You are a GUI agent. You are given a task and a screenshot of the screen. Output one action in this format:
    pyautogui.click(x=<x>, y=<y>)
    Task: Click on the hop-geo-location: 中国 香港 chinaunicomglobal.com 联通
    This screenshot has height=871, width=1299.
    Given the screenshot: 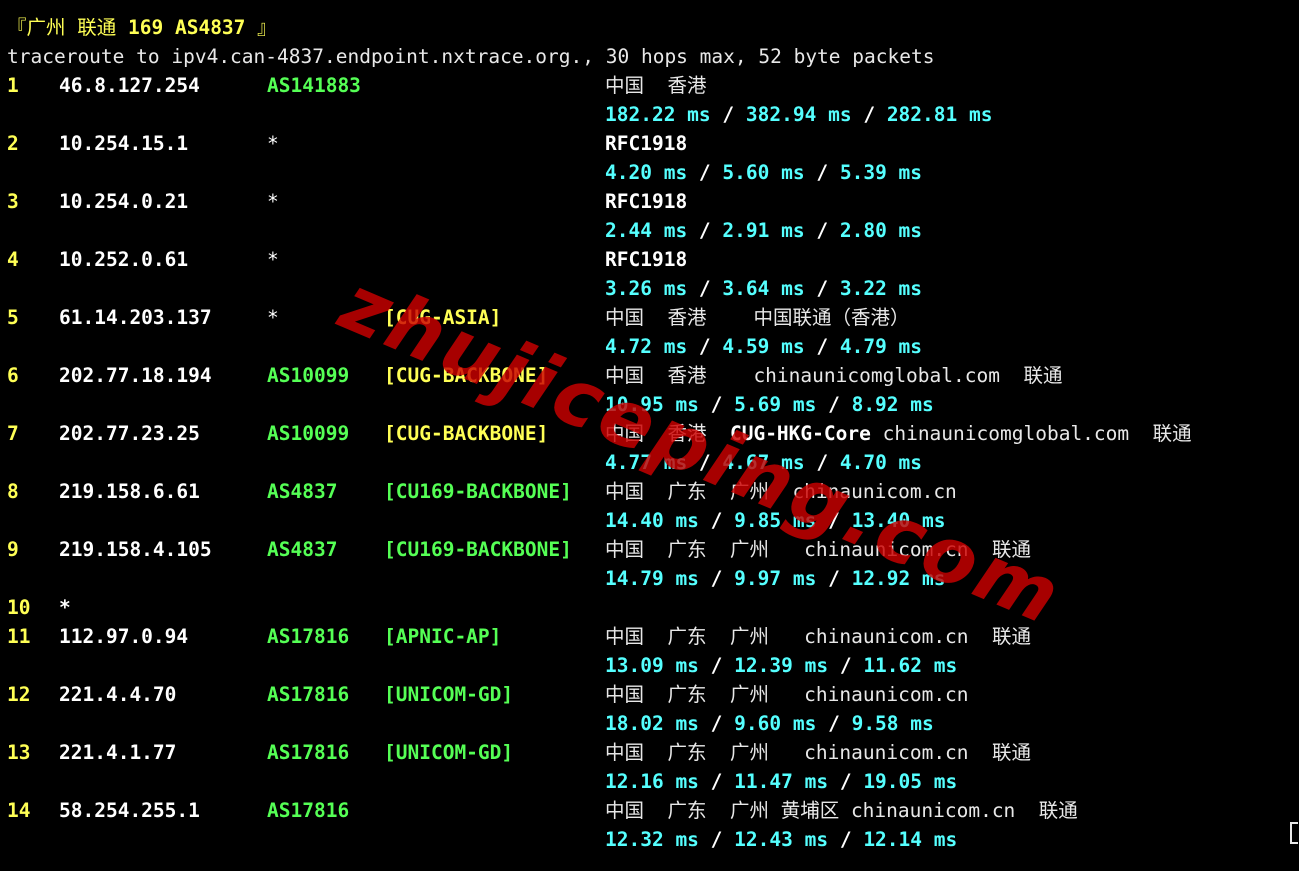 What is the action you would take?
    pyautogui.click(x=834, y=375)
    